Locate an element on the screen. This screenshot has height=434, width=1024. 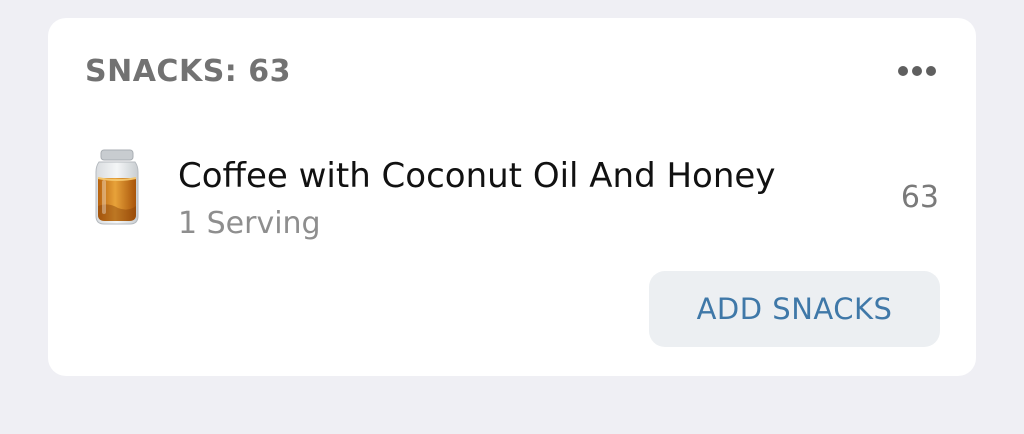
more-options-button is located at coordinates (917, 71).